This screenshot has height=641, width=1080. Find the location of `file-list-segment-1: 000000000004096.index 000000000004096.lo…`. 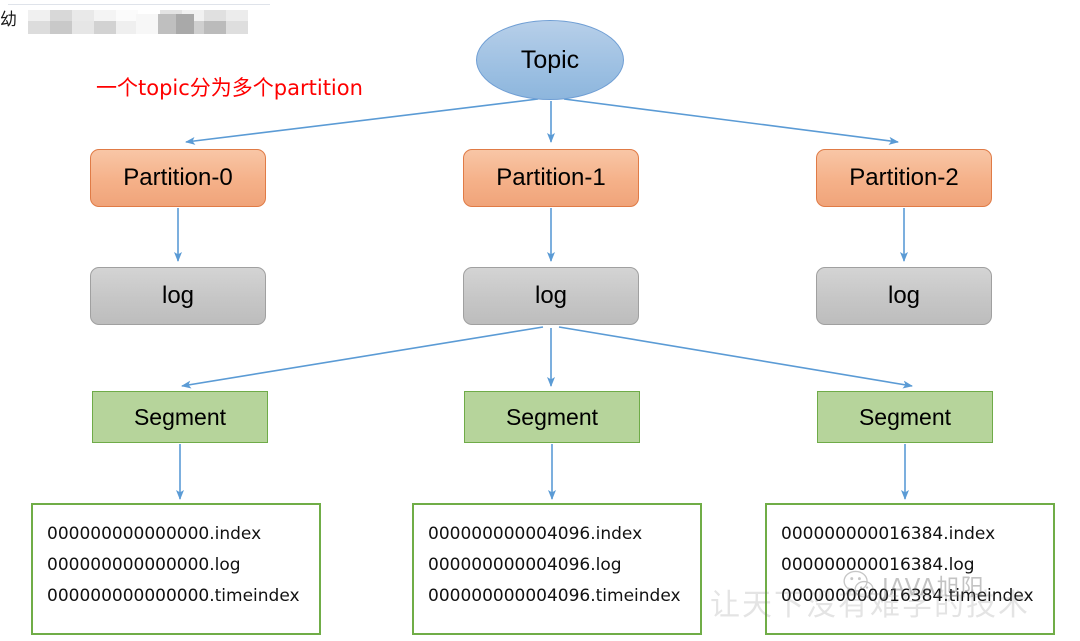

file-list-segment-1: 000000000004096.index 000000000004096.lo… is located at coordinates (557, 569).